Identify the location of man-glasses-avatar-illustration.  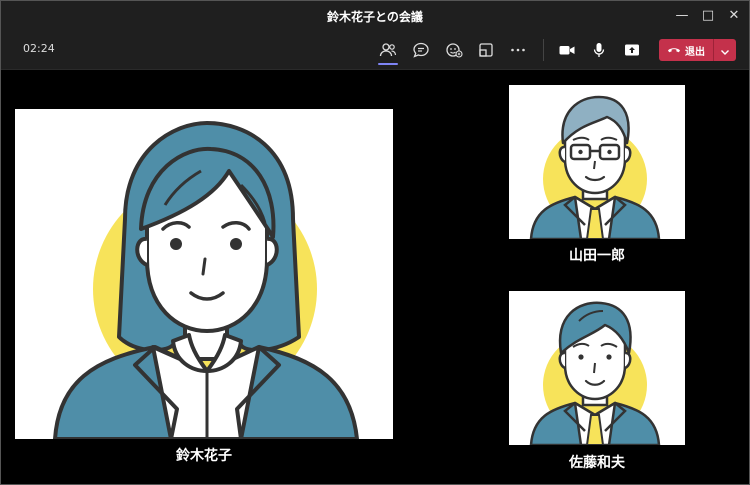
(595, 167).